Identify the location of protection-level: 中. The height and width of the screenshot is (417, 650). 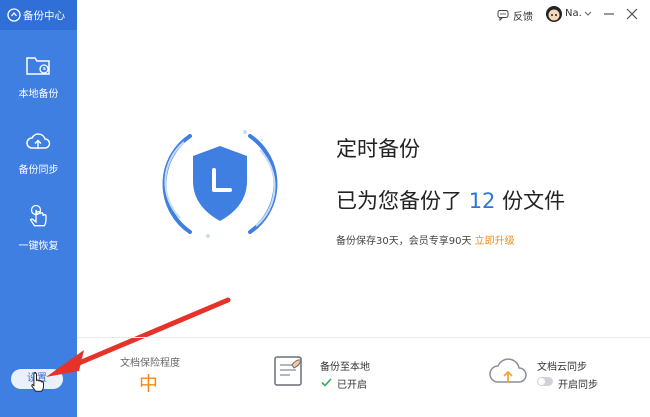
(149, 384).